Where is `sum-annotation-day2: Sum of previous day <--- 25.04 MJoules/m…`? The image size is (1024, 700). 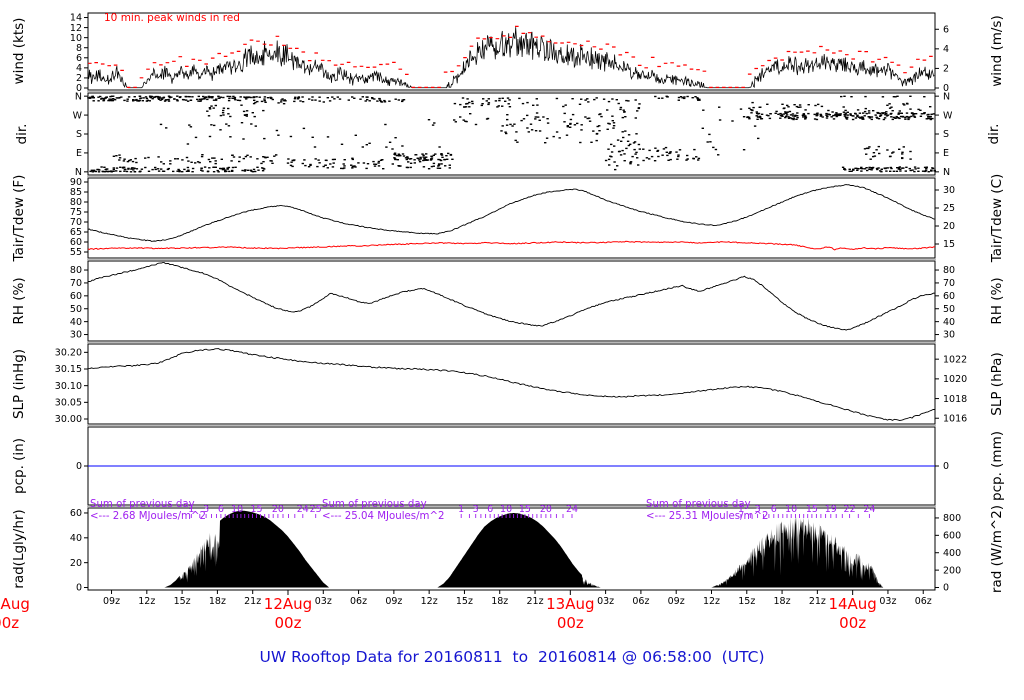
sum-annotation-day2: Sum of previous day <--- 25.04 MJoules/m… is located at coordinates (383, 511).